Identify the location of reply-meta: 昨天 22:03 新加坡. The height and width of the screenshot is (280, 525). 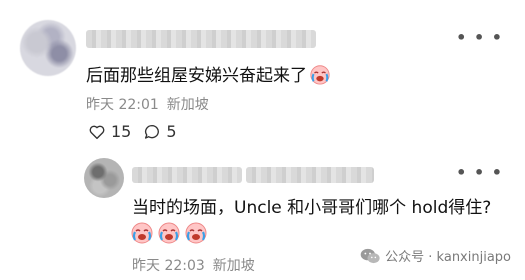
(193, 265).